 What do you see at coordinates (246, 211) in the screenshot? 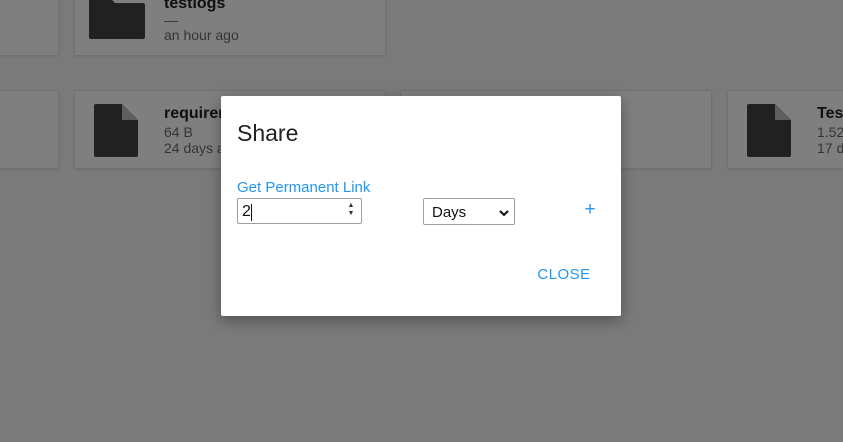
I see `duration-value: 2` at bounding box center [246, 211].